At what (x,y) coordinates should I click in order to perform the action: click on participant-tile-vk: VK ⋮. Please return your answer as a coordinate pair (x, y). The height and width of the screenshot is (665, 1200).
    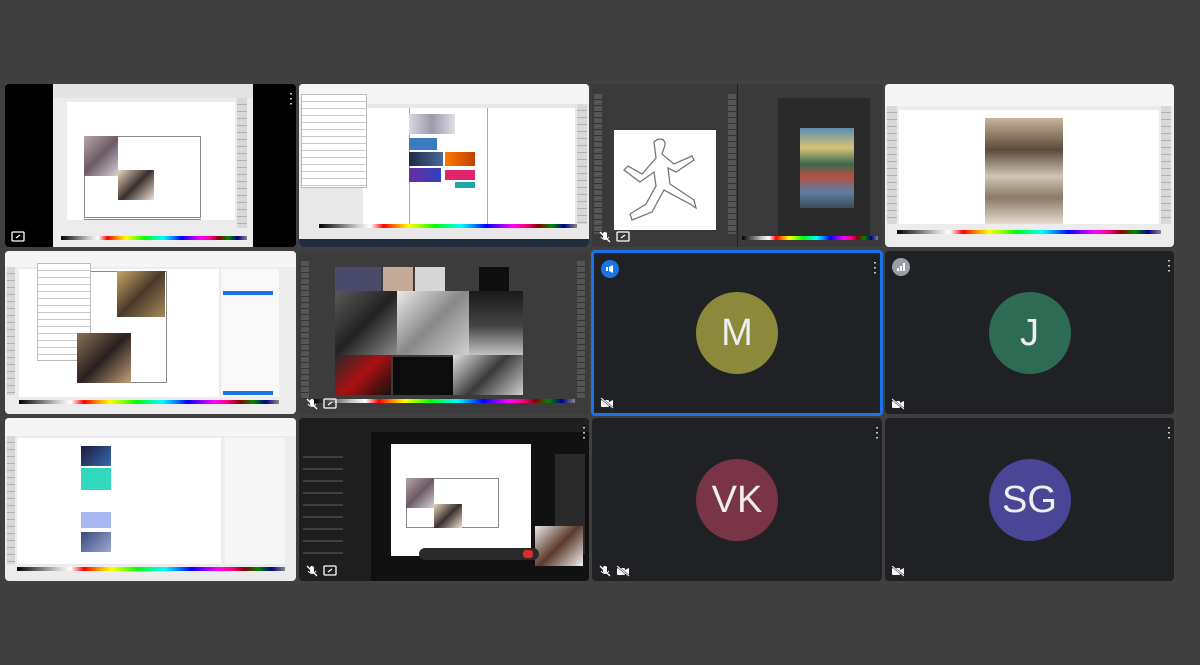
    Looking at the image, I should click on (737, 499).